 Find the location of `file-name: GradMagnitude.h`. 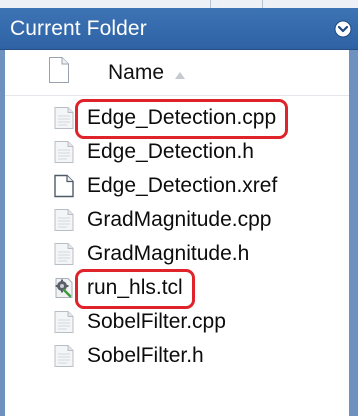

file-name: GradMagnitude.h is located at coordinates (168, 253).